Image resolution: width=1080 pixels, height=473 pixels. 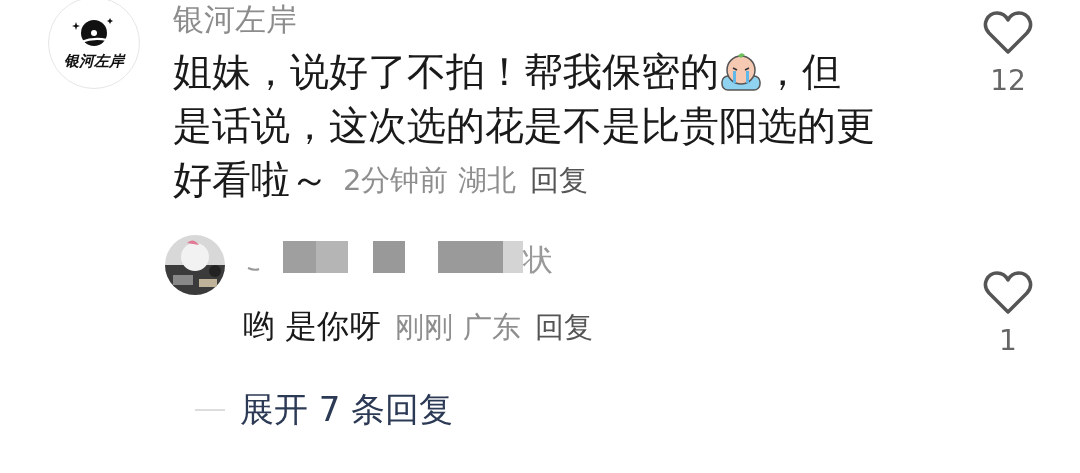 What do you see at coordinates (802, 72) in the screenshot?
I see `comment-text: ，但` at bounding box center [802, 72].